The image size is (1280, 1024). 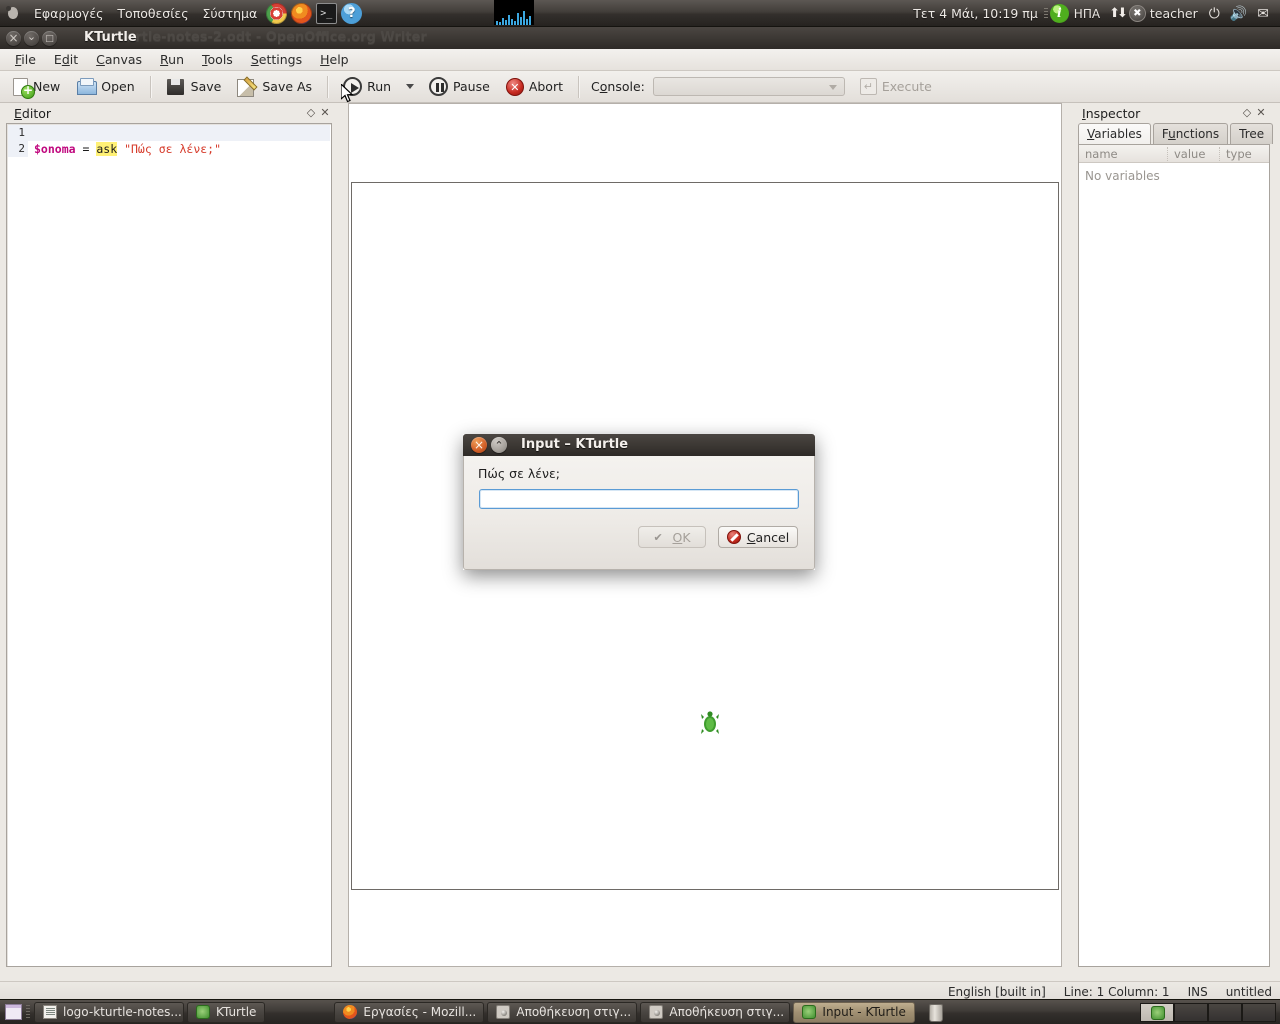 I want to click on toolbar-separator, so click(x=150, y=86).